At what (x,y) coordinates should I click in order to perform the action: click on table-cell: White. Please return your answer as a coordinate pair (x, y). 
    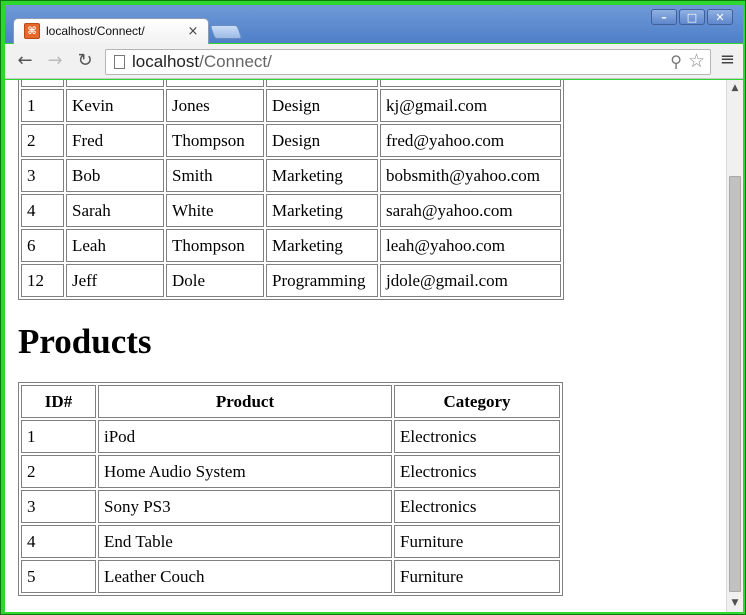
    Looking at the image, I should click on (215, 210).